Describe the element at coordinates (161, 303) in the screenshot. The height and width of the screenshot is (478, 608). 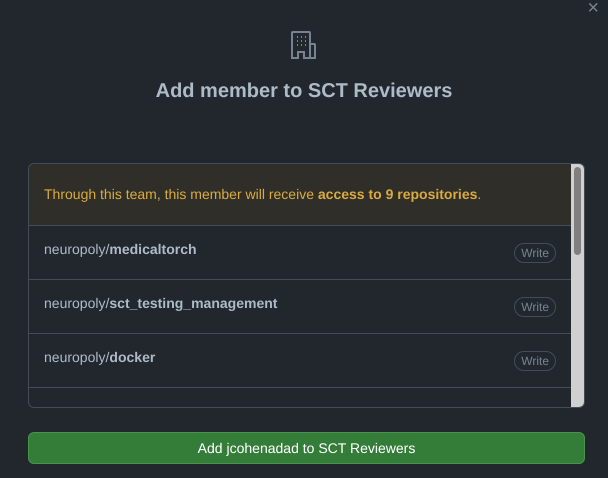
I see `repository-name: neuropoly/sct_testing_management` at that location.